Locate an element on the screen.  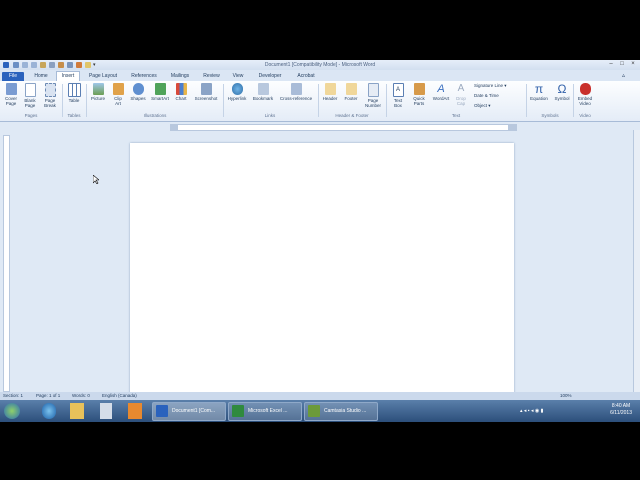
group-label-video: Video is located at coordinates (585, 115).